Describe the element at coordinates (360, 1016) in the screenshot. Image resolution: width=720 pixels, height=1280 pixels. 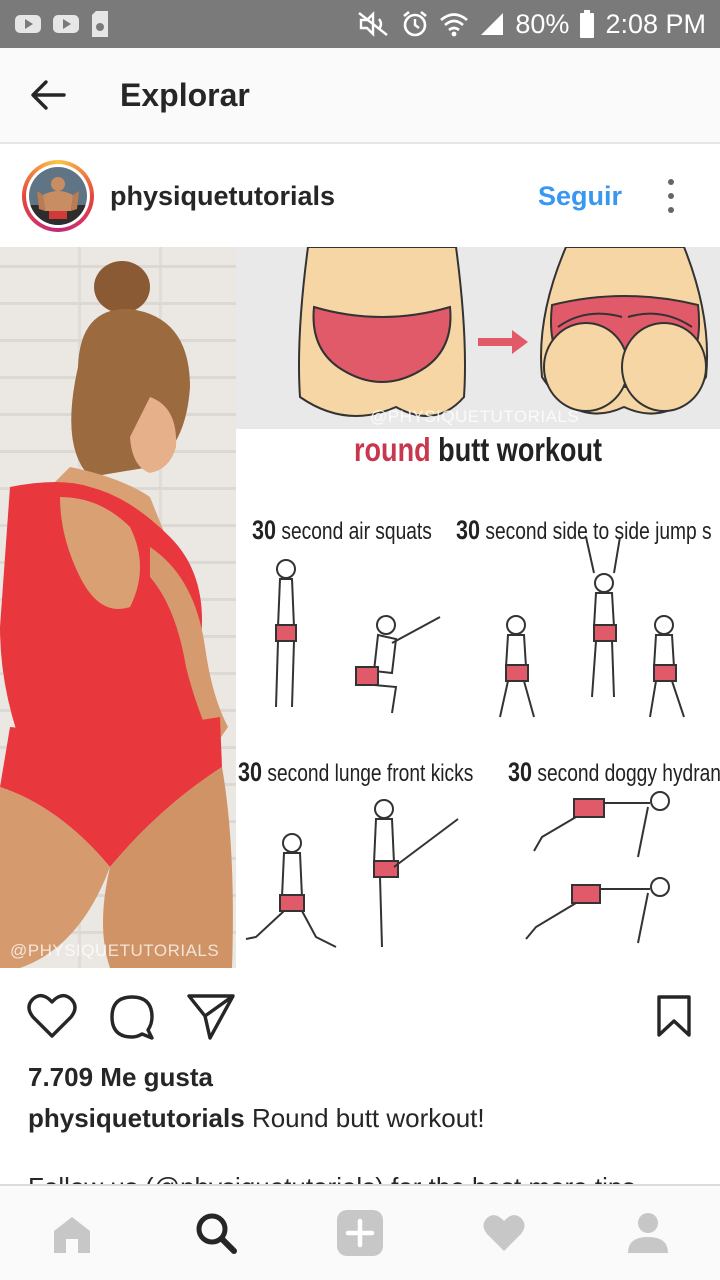
I see `post-actions` at that location.